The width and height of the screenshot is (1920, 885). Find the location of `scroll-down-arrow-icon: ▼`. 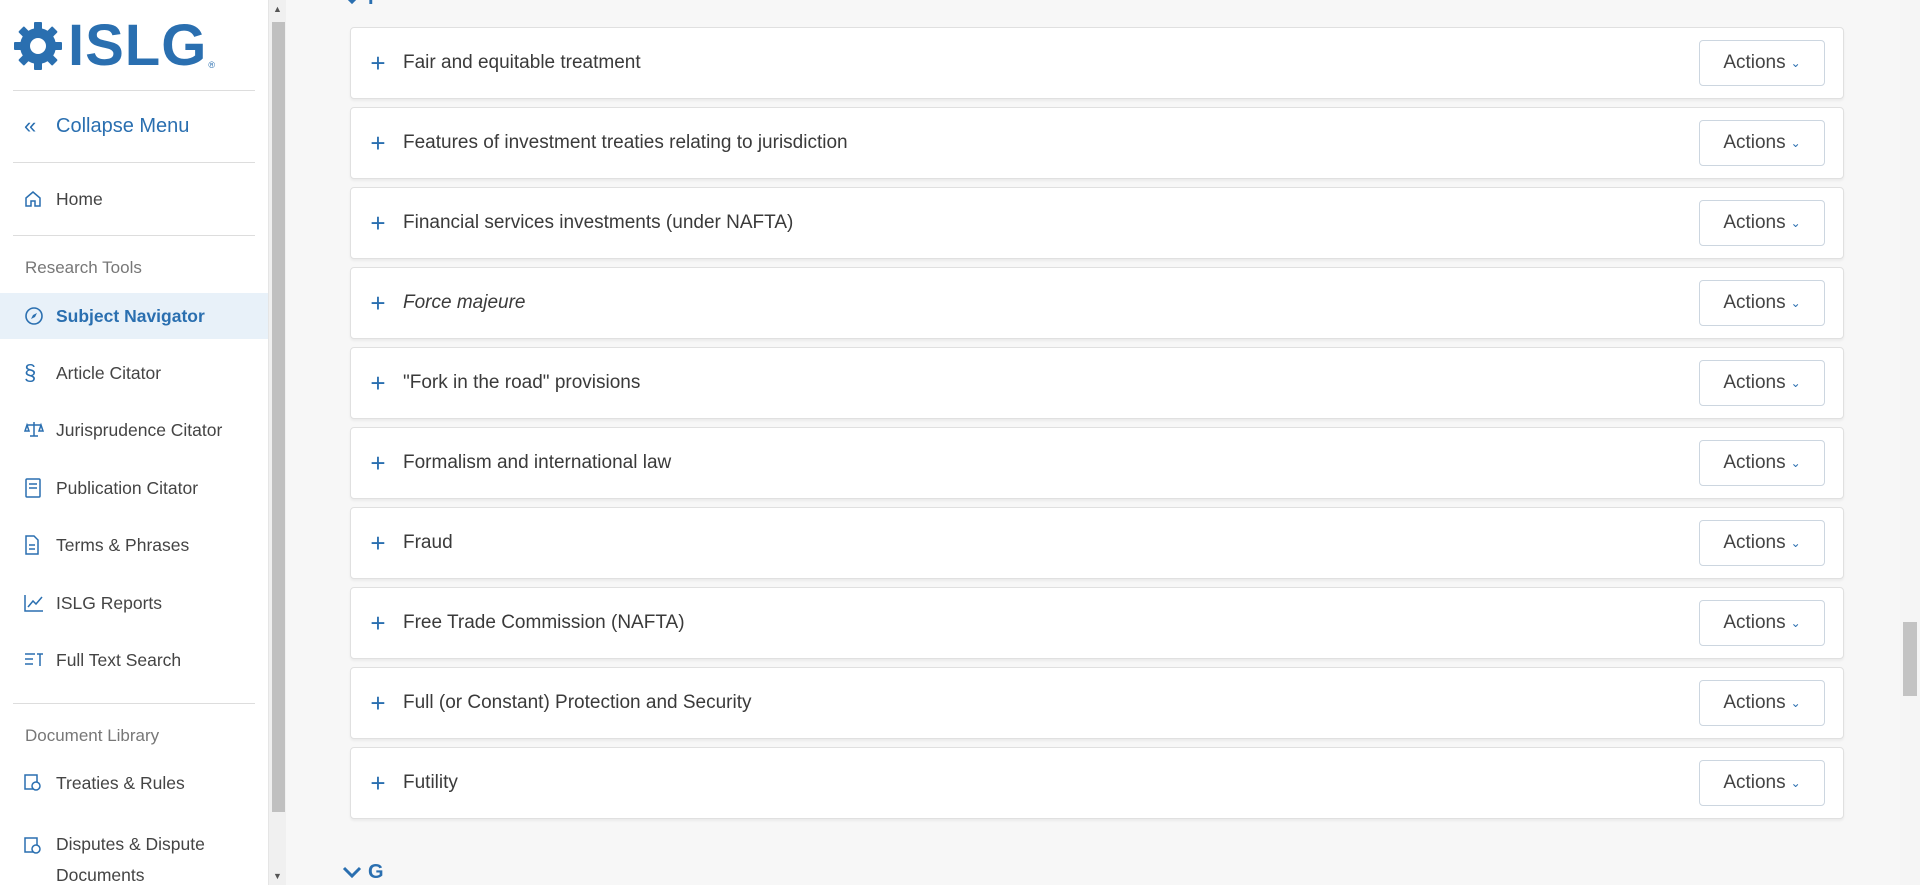

scroll-down-arrow-icon: ▼ is located at coordinates (277, 876).